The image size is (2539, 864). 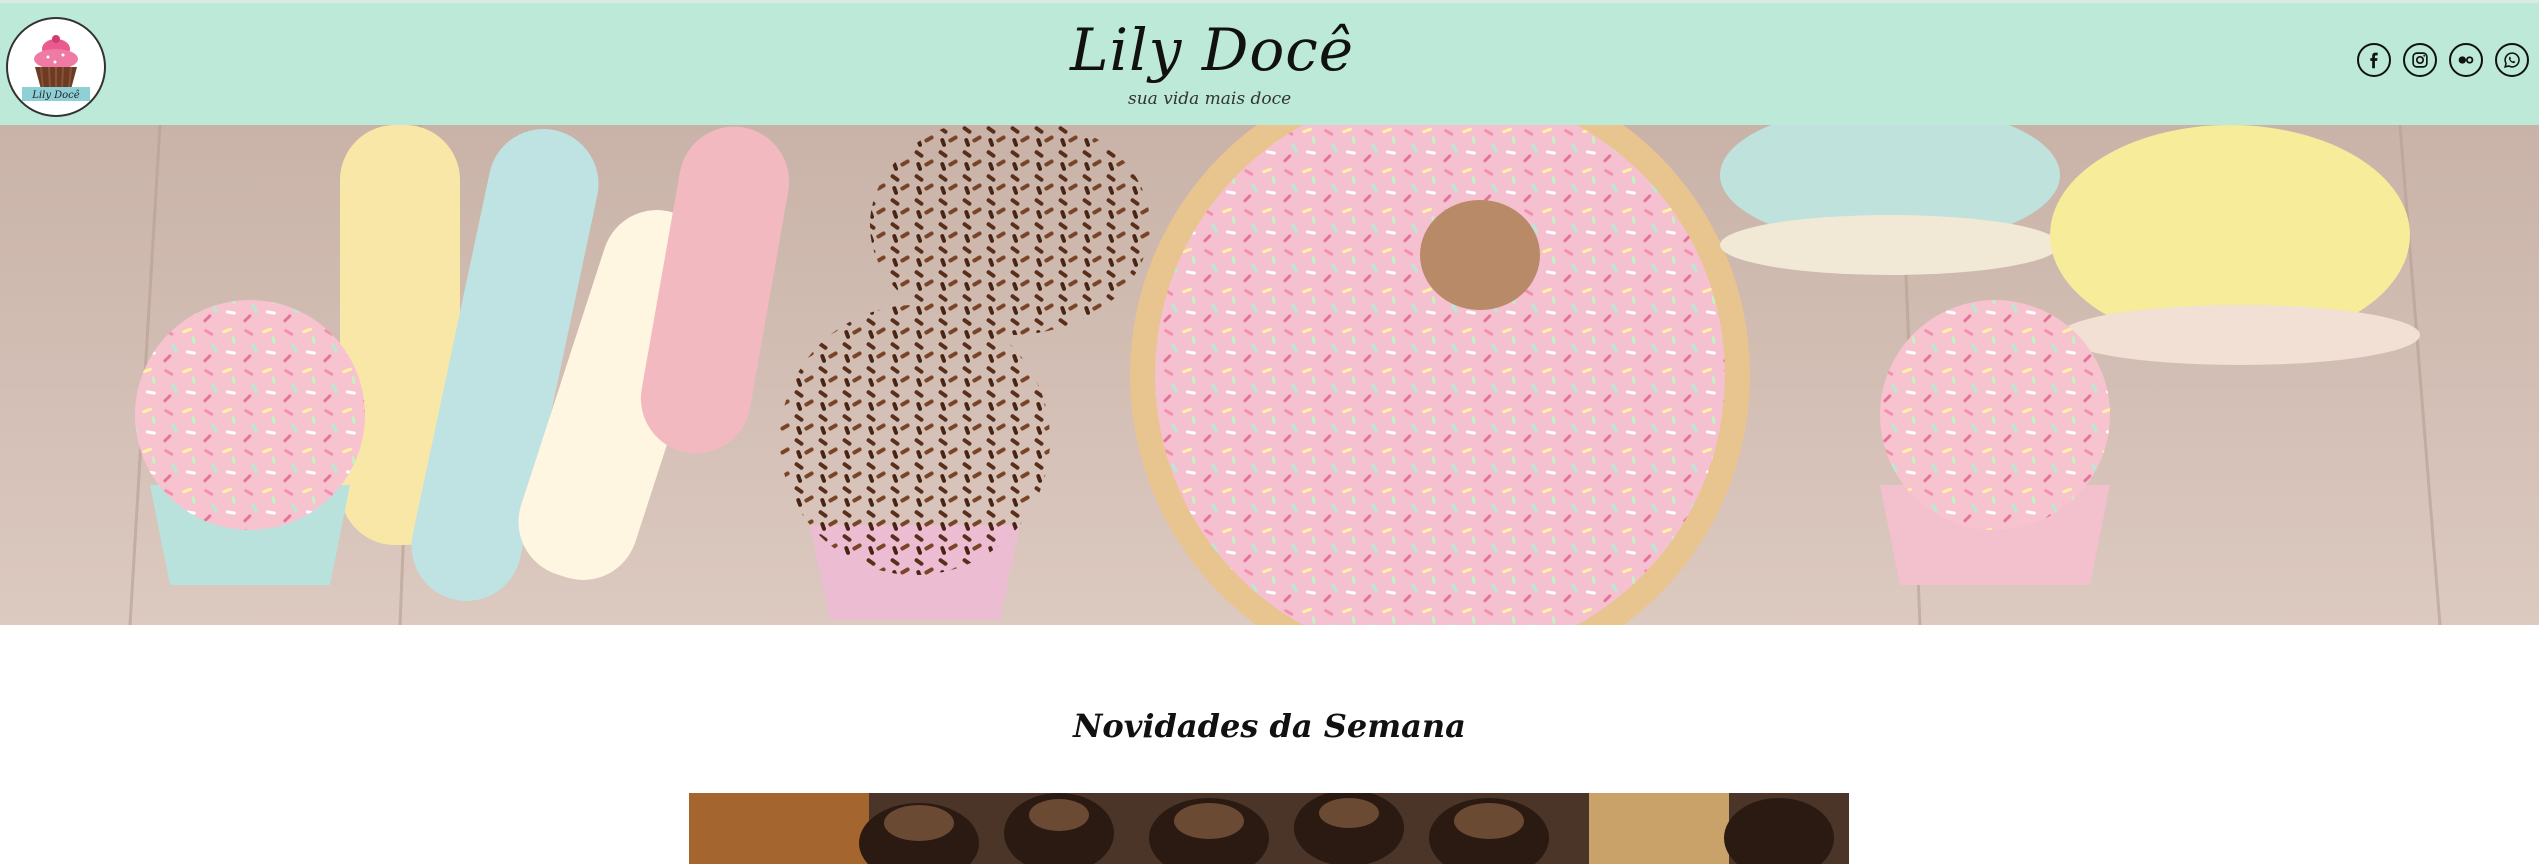 I want to click on instagram-icon, so click(x=2420, y=60).